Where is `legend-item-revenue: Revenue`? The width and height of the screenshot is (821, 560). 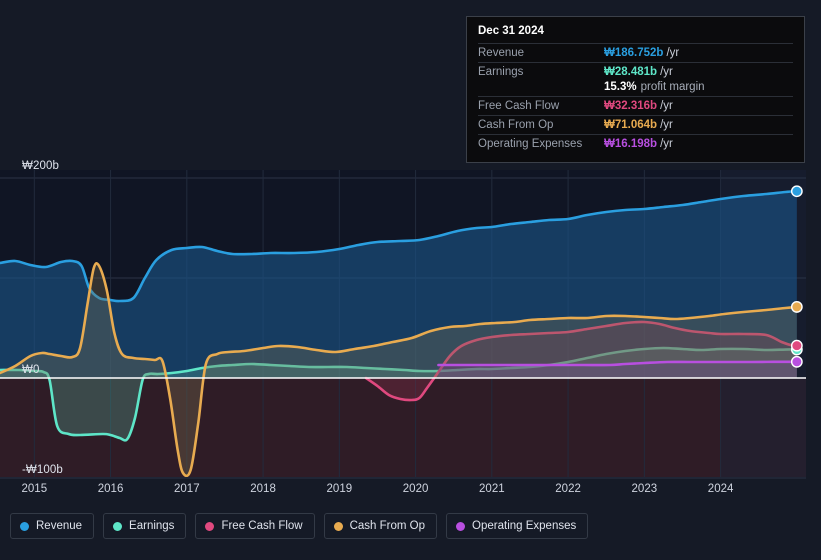 legend-item-revenue: Revenue is located at coordinates (52, 526).